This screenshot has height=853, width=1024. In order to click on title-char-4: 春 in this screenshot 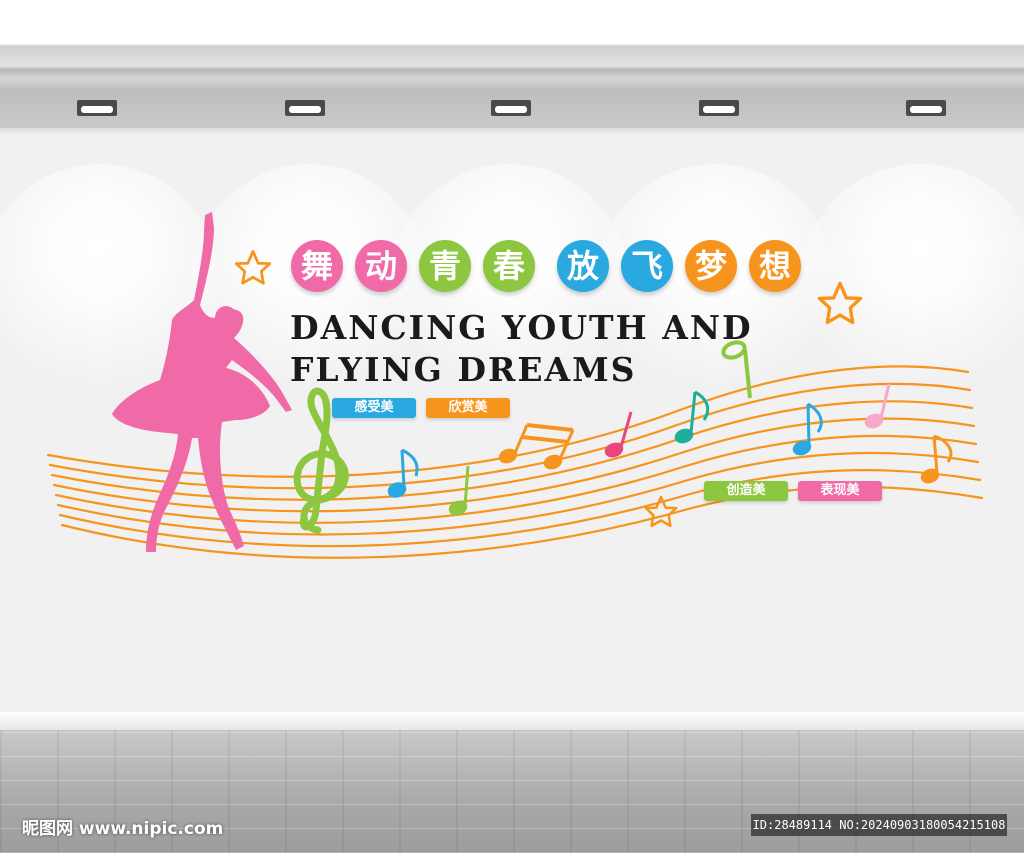, I will do `click(509, 266)`.